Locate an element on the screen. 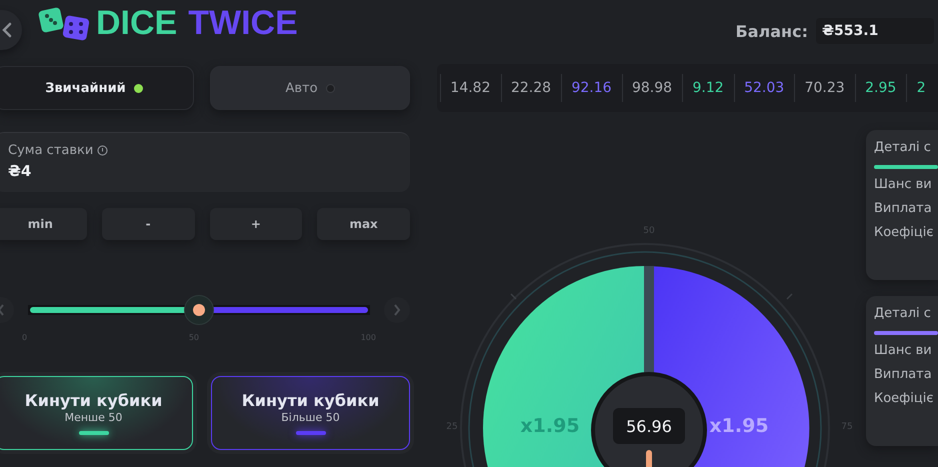  amount-button: min is located at coordinates (43, 224).